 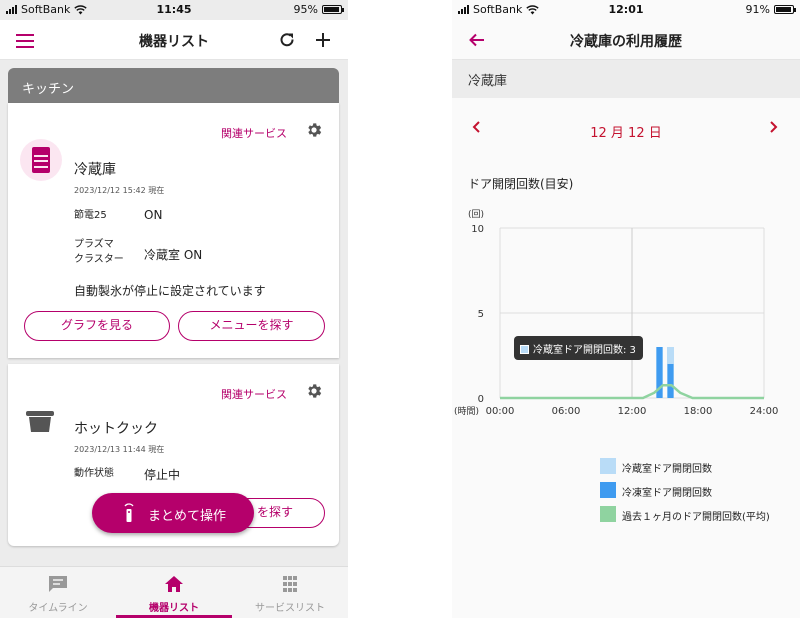 What do you see at coordinates (173, 255) in the screenshot?
I see `property-value: 冷蔵室 ON` at bounding box center [173, 255].